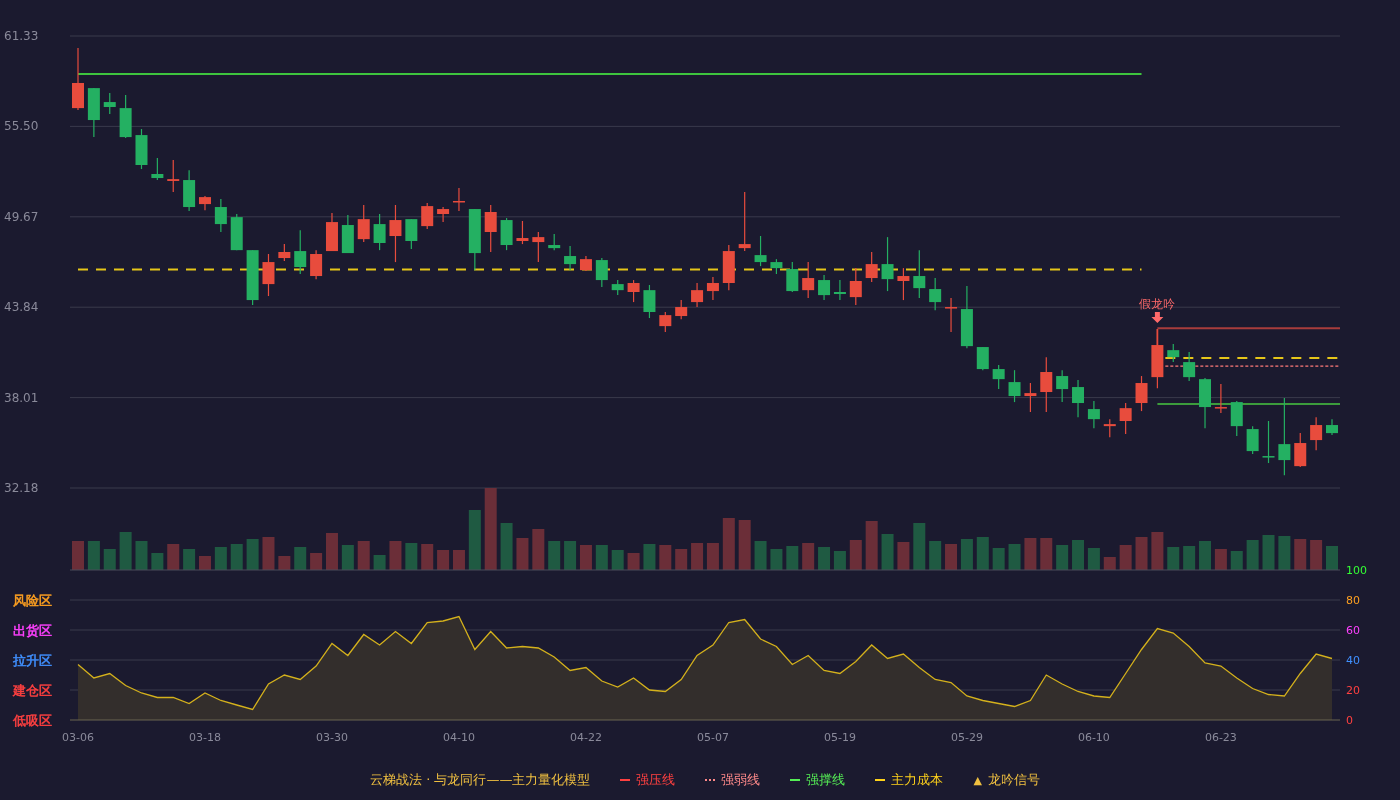 This screenshot has height=800, width=1400. Describe the element at coordinates (917, 780) in the screenshot. I see `legend-label: 主力成本` at that location.